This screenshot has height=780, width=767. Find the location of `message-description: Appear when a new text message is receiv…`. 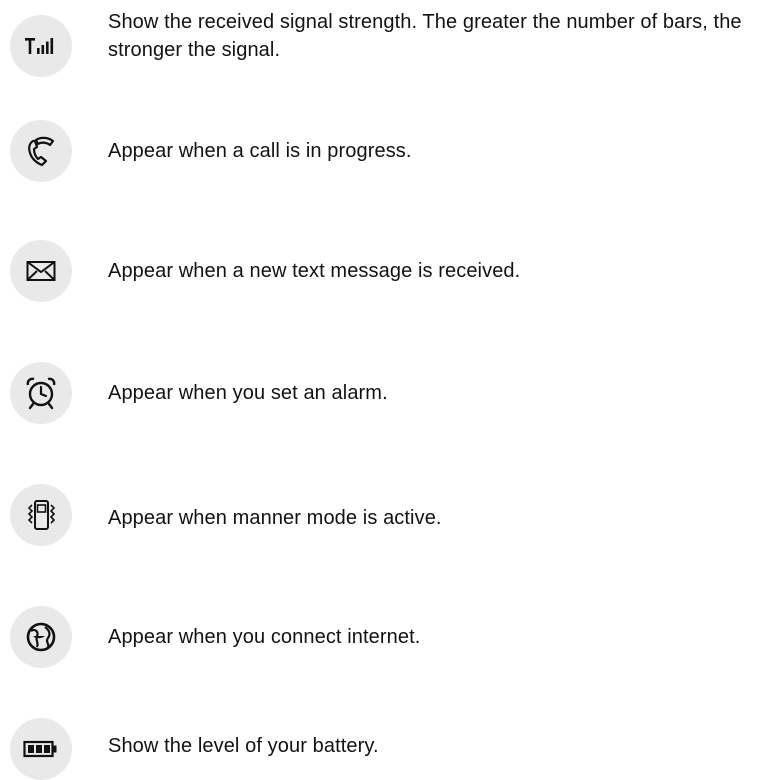

message-description: Appear when a new text message is receiv… is located at coordinates (314, 271).